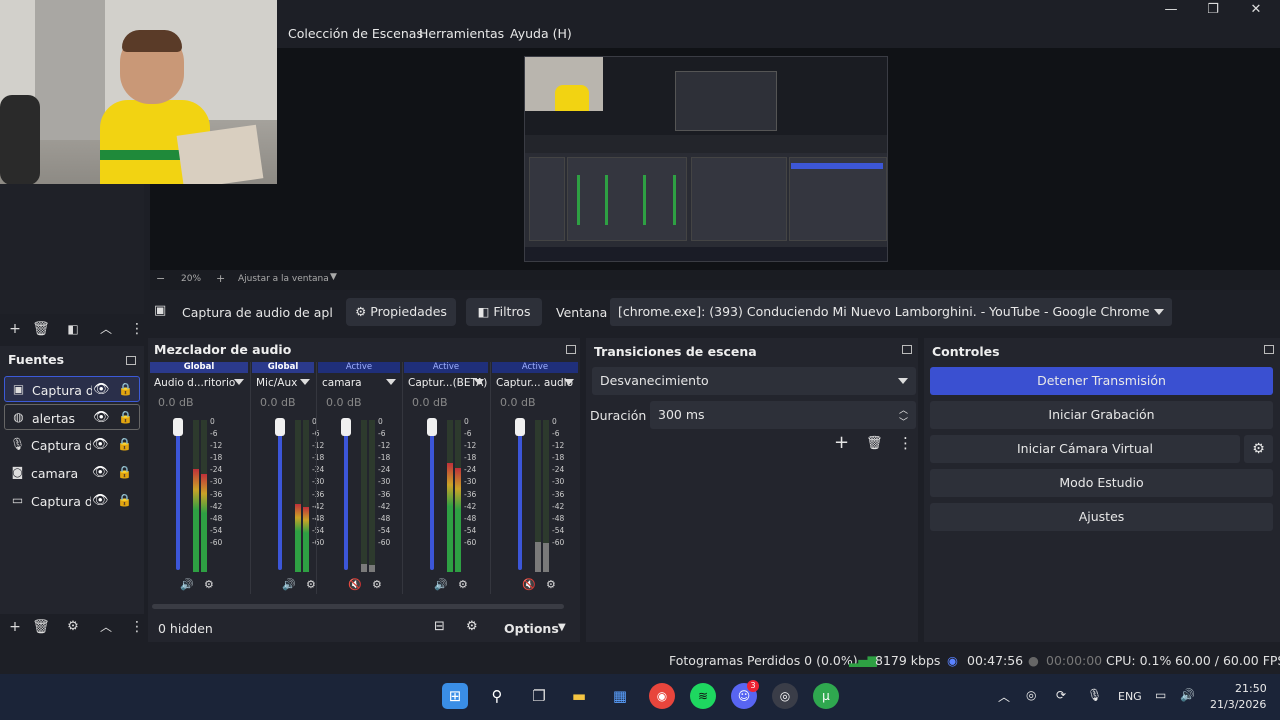 The width and height of the screenshot is (1280, 720). Describe the element at coordinates (826, 696) in the screenshot. I see `utorrent-icon: µ` at that location.